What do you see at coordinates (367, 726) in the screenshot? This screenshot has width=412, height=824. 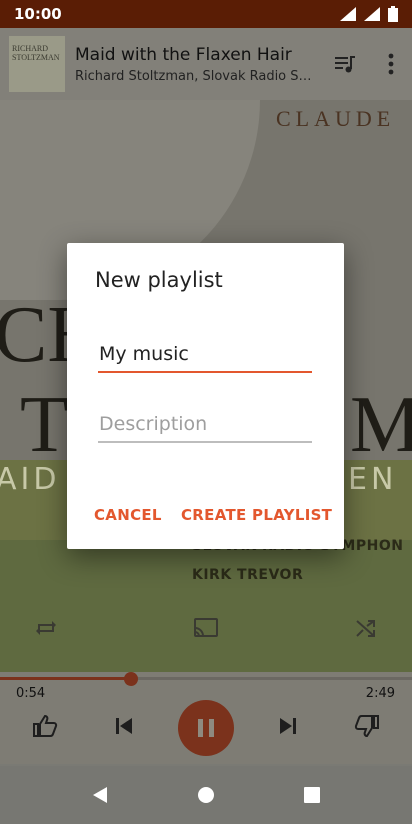 I see `thumbs-down-icon` at bounding box center [367, 726].